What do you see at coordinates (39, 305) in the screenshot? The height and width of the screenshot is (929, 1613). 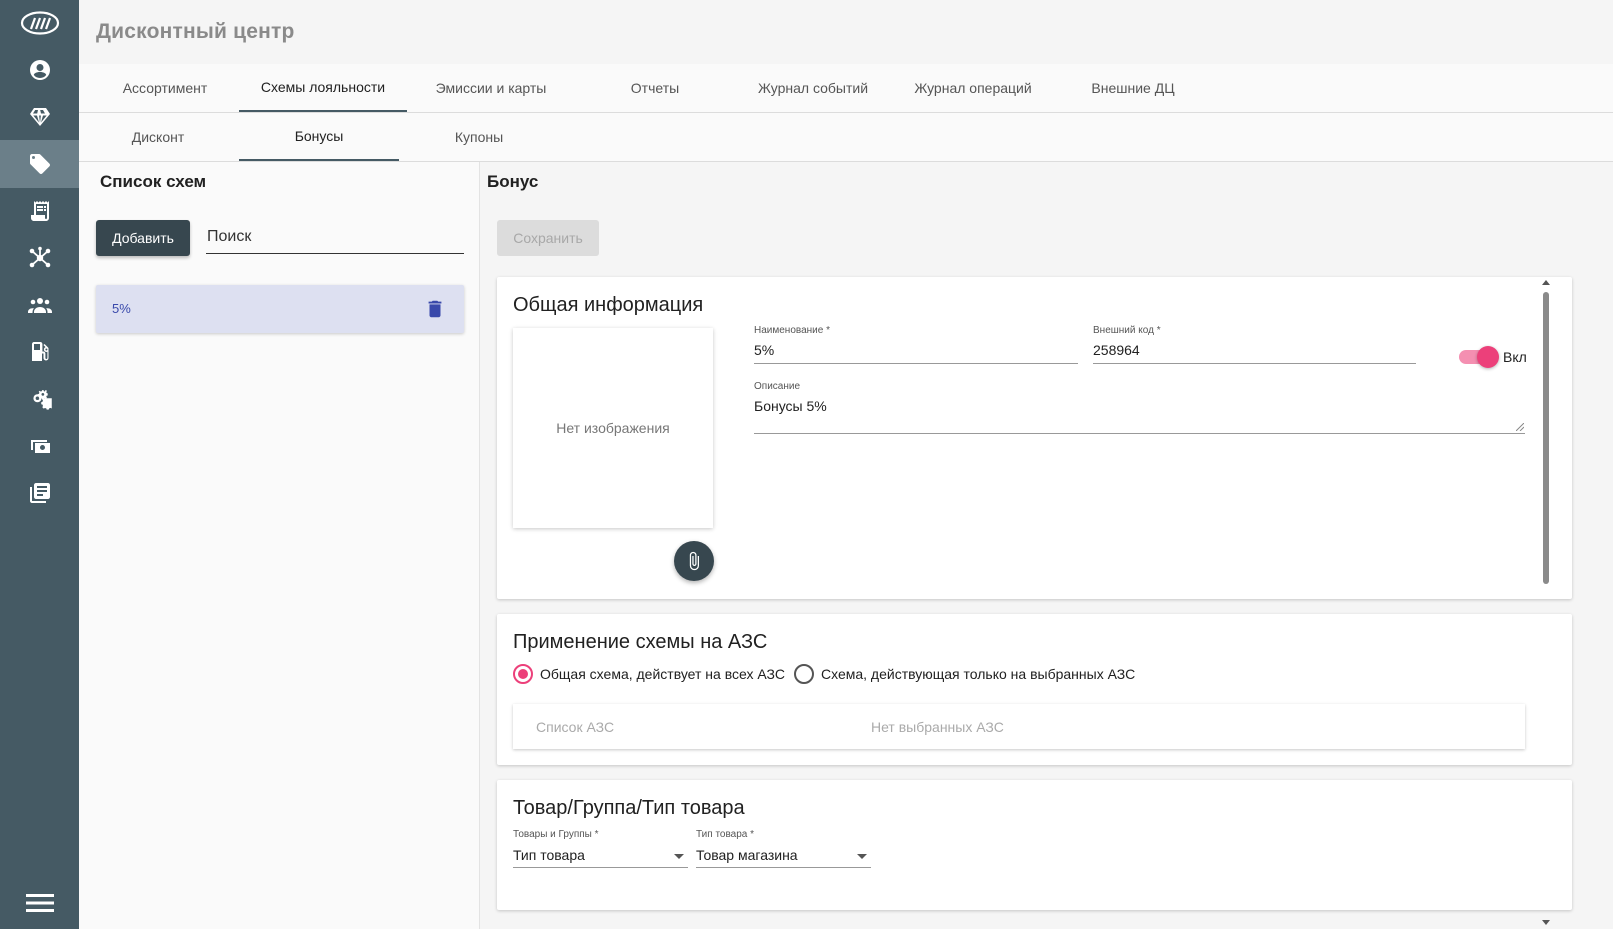 I see `users-icon` at bounding box center [39, 305].